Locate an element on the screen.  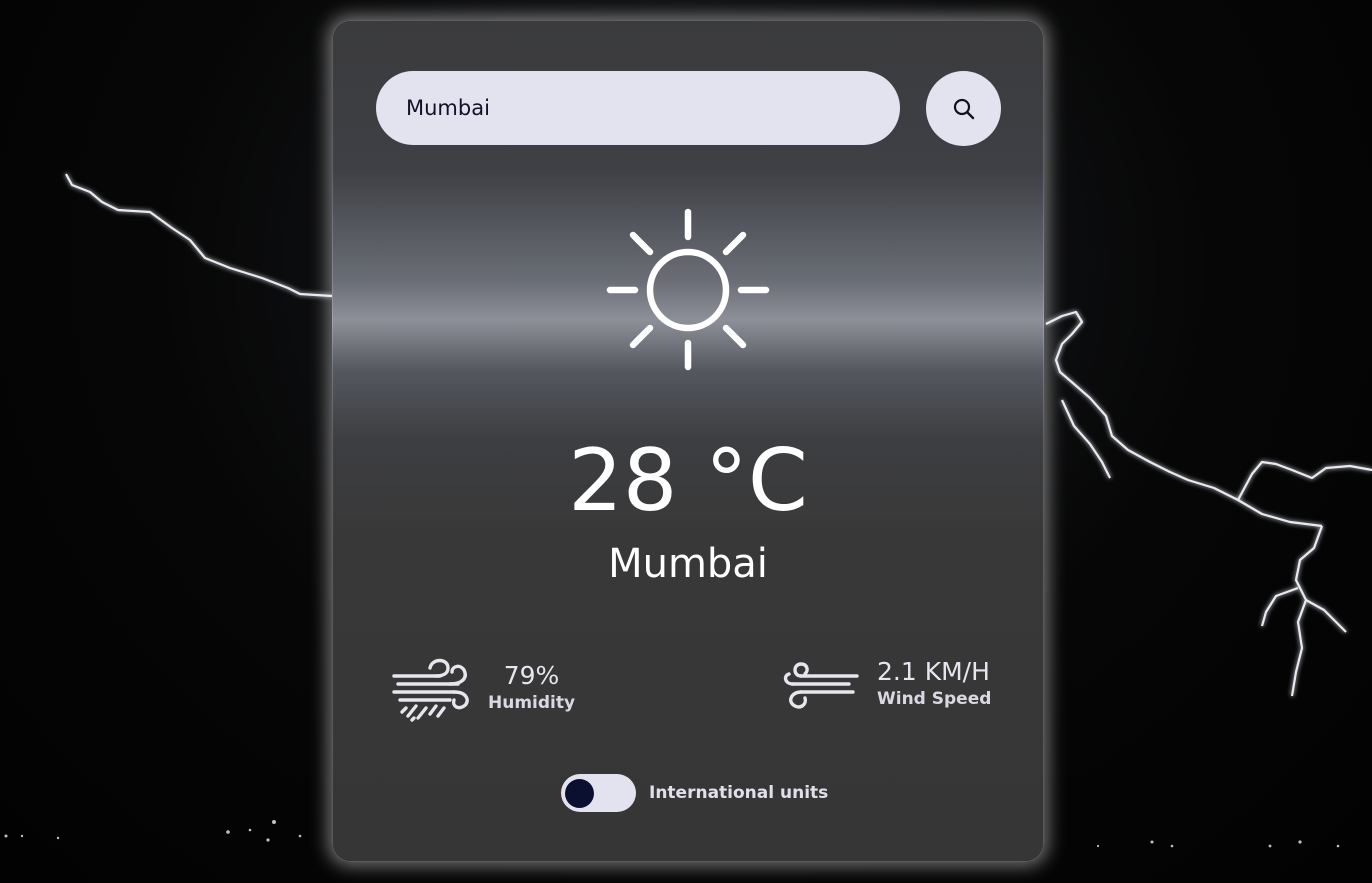
humidity-metric: 79% Humidity is located at coordinates (483, 688).